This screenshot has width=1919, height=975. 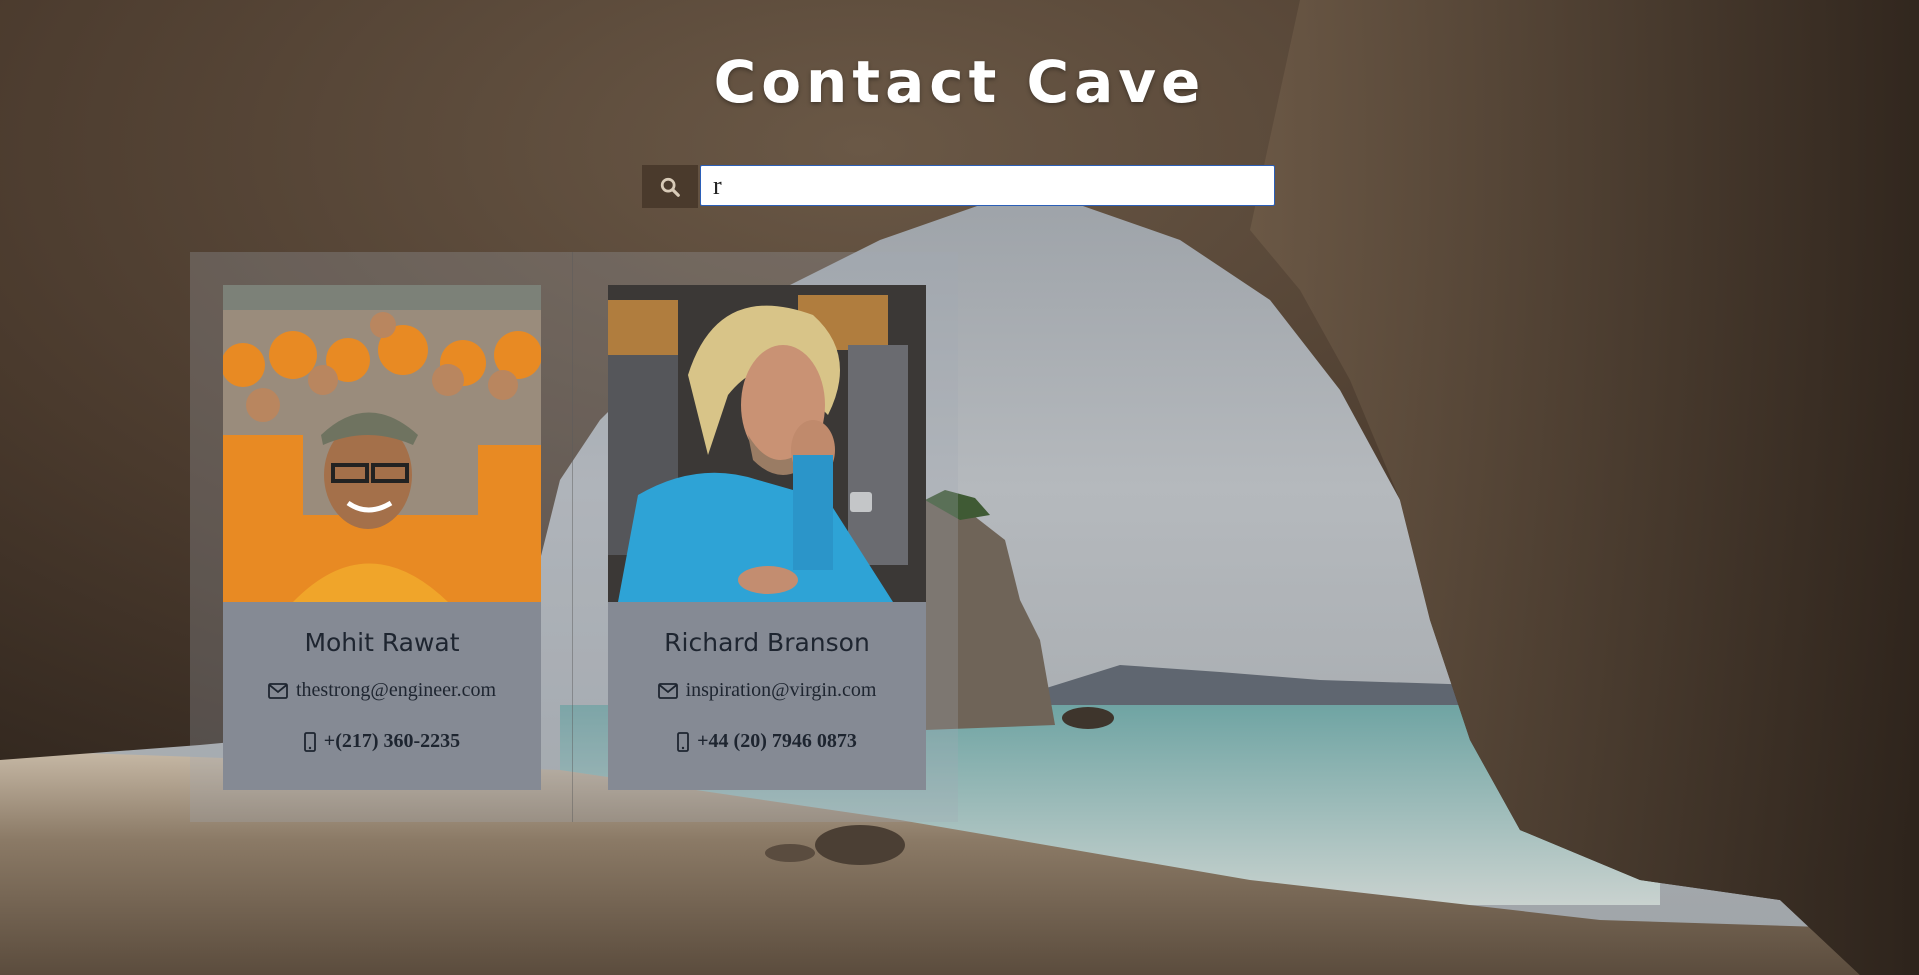 I want to click on search-icon, so click(x=670, y=187).